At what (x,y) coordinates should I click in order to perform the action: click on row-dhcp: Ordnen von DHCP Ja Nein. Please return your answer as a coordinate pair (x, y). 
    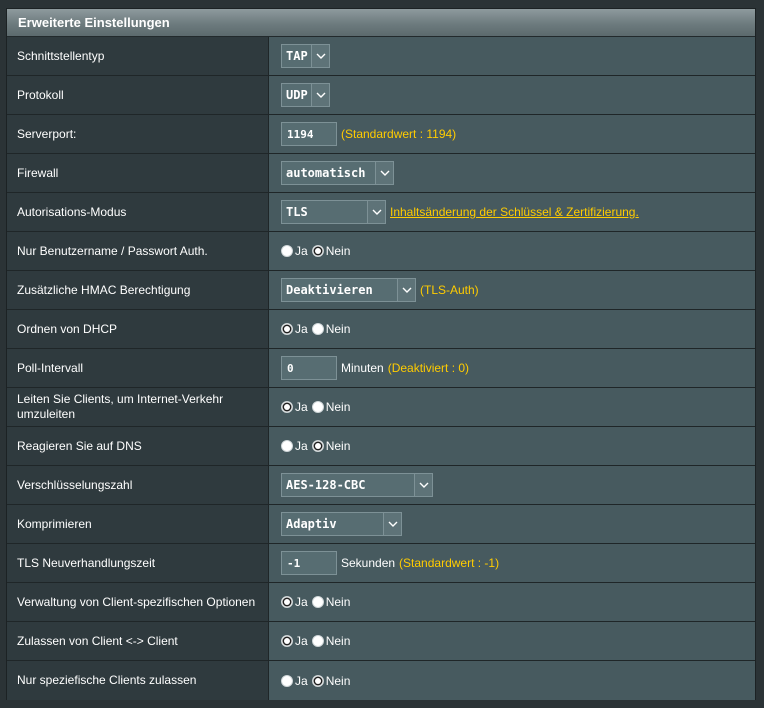
    Looking at the image, I should click on (381, 329).